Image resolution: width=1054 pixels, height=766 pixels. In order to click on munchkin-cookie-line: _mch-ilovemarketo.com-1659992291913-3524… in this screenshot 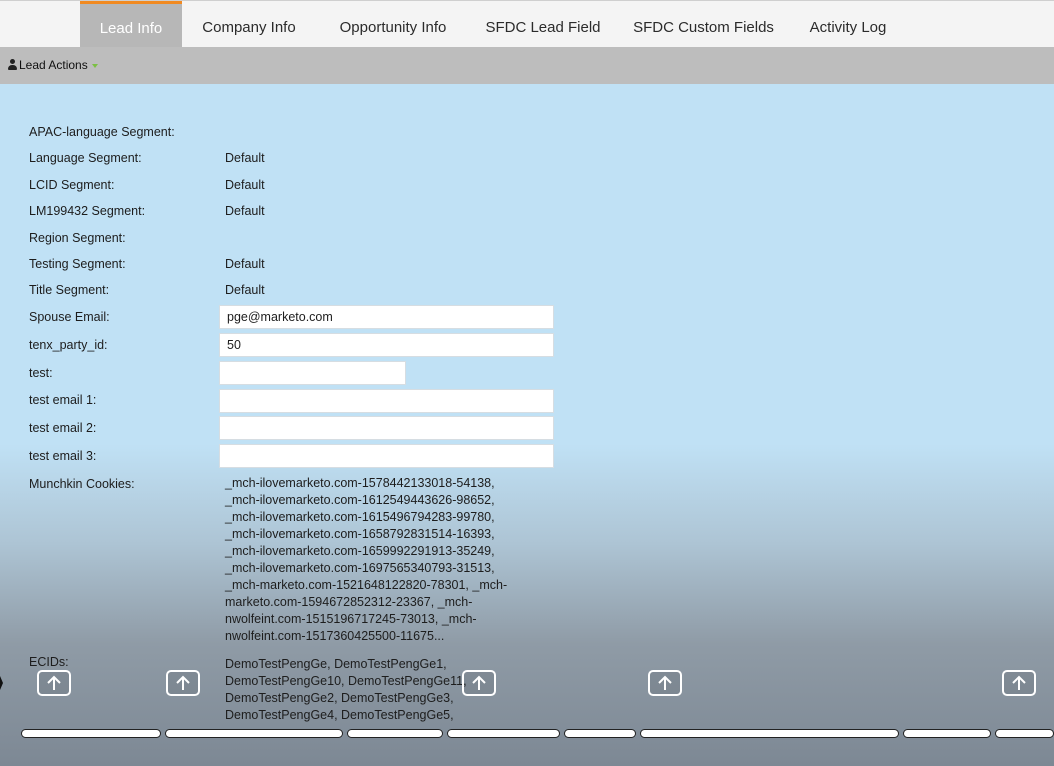, I will do `click(360, 551)`.